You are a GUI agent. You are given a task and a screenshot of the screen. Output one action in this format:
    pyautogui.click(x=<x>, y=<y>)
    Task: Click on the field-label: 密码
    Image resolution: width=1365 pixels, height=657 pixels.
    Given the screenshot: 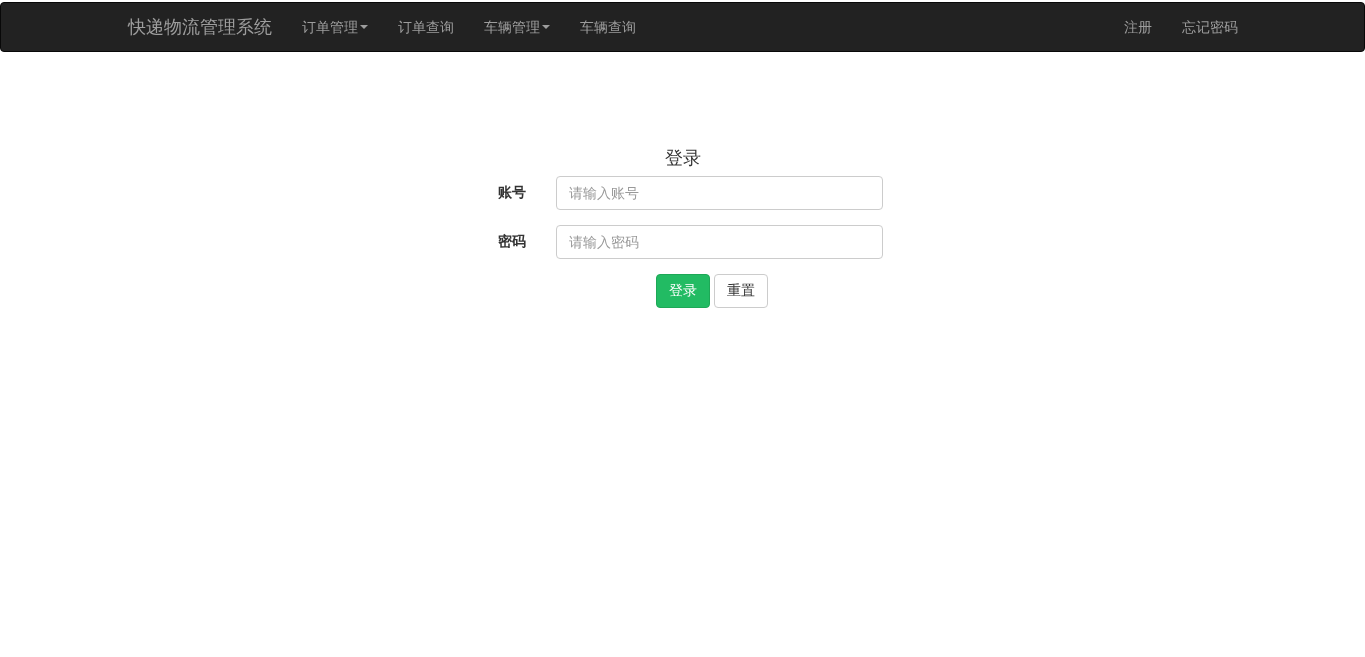 What is the action you would take?
    pyautogui.click(x=512, y=242)
    